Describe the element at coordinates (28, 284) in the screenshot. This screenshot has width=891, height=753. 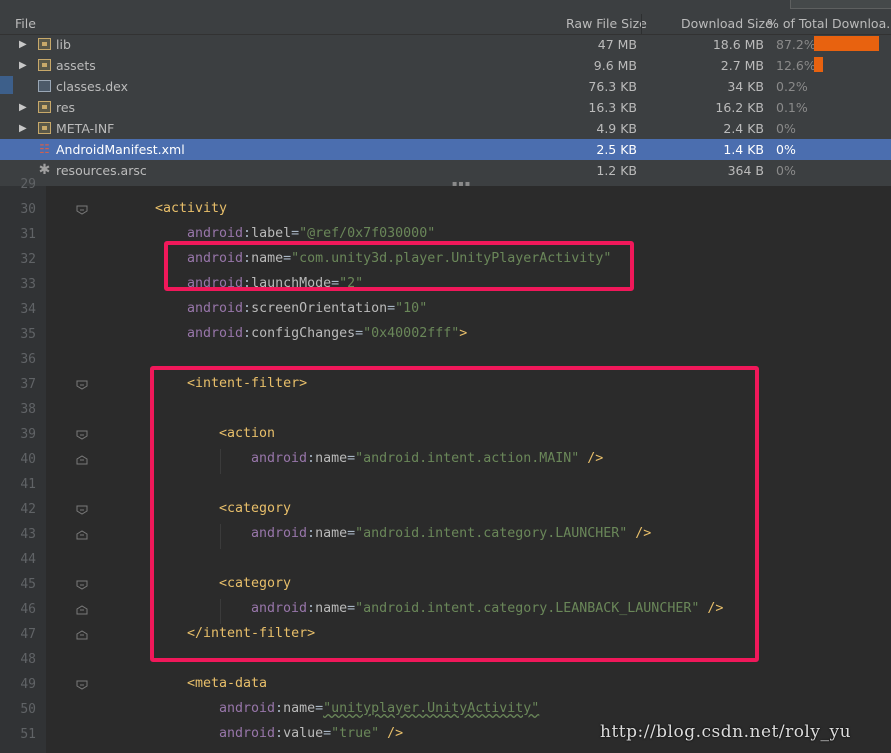
I see `line-number: 33` at that location.